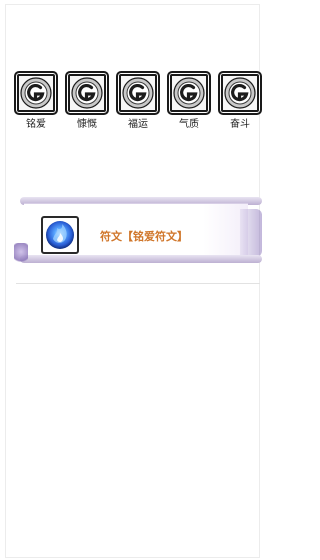  What do you see at coordinates (251, 233) in the screenshot?
I see `scroll-tail-decoration` at bounding box center [251, 233].